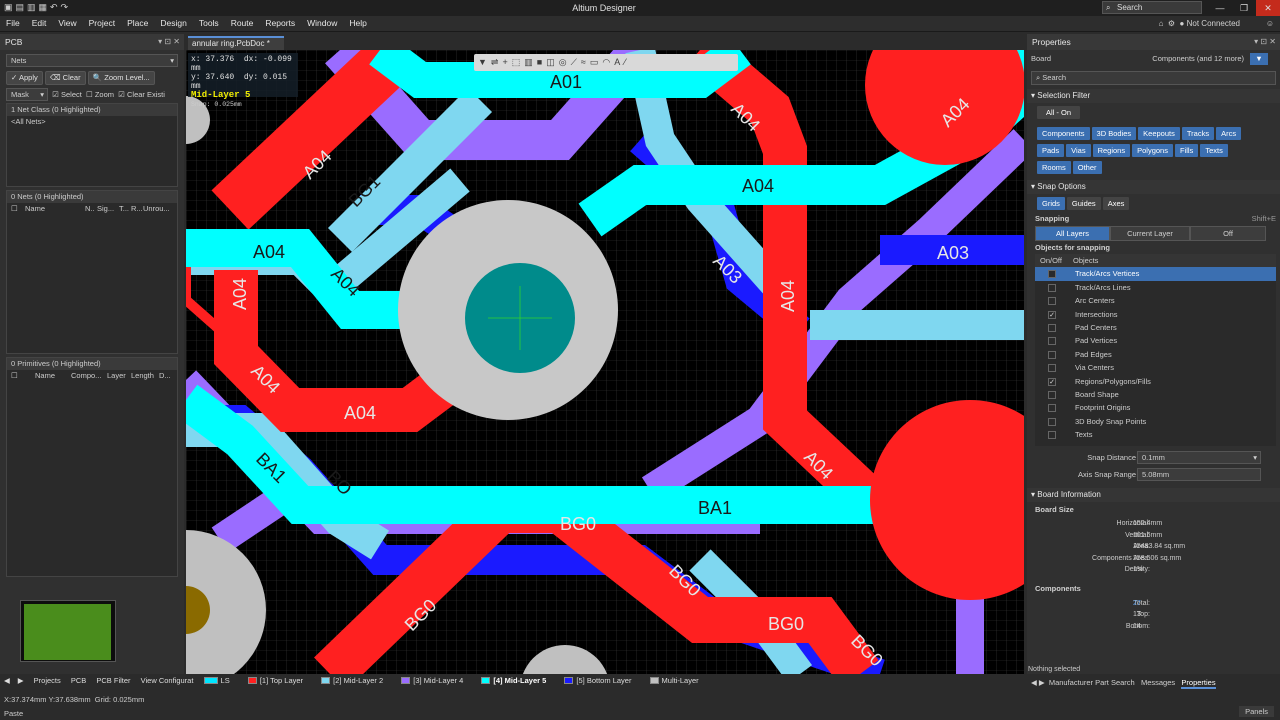  What do you see at coordinates (78, 681) in the screenshot?
I see `tab-pcb: PCB` at bounding box center [78, 681].